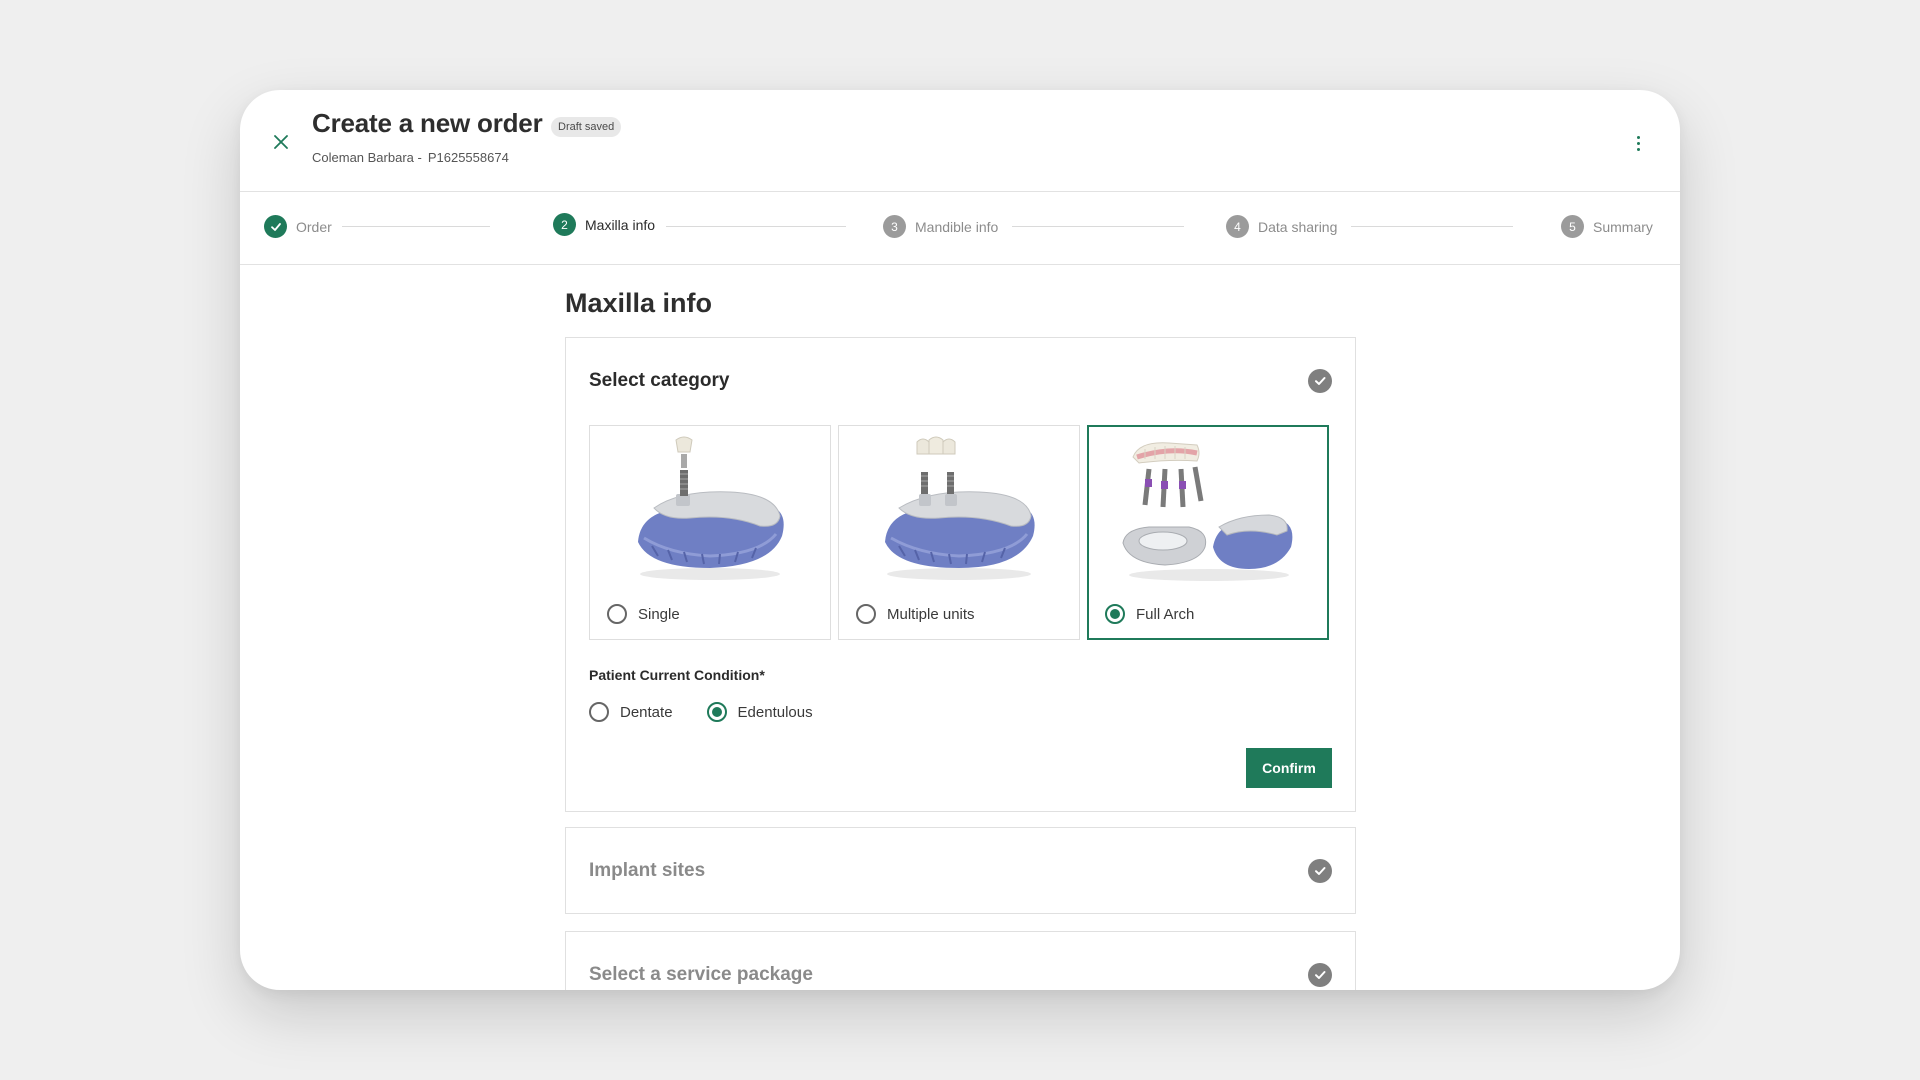  I want to click on close-button, so click(281, 142).